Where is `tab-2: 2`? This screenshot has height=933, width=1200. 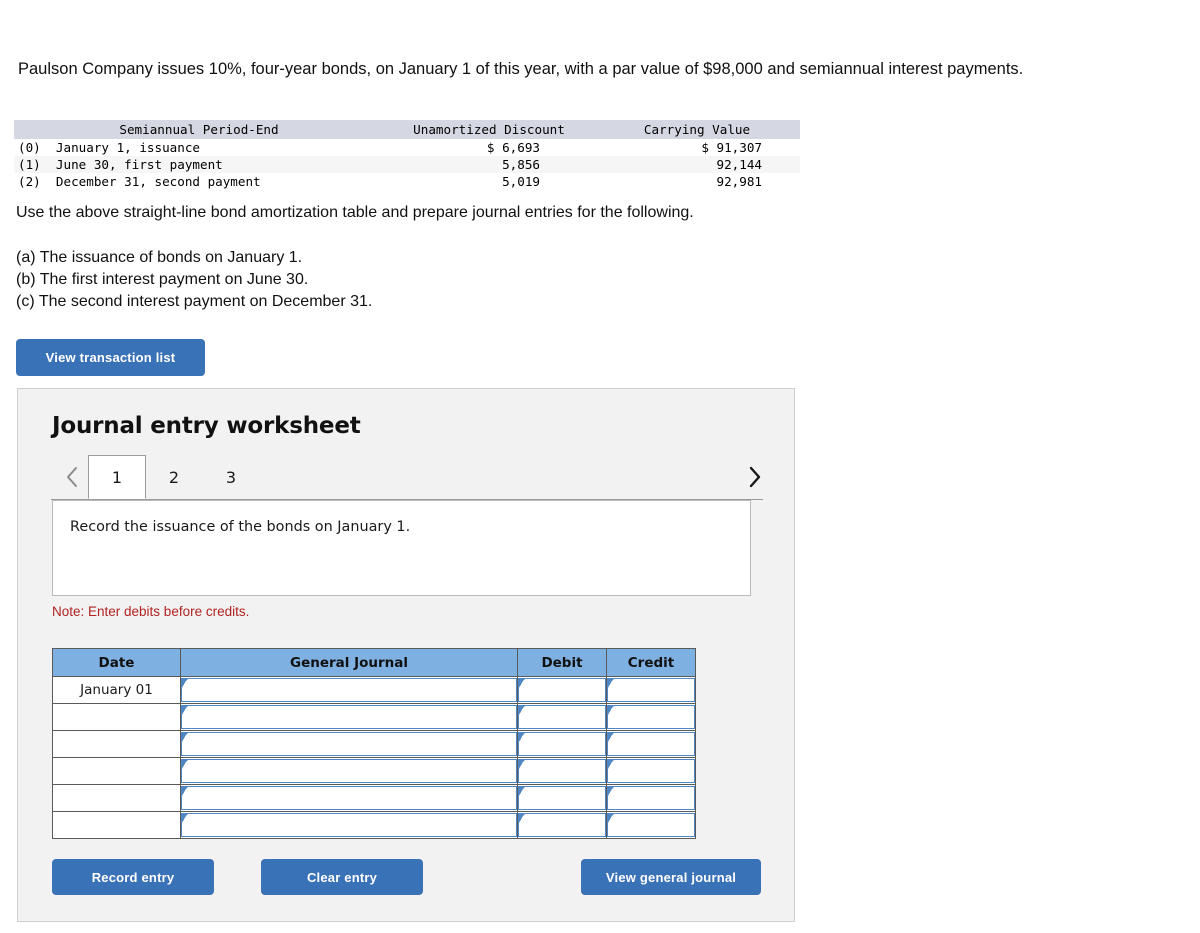
tab-2: 2 is located at coordinates (174, 477).